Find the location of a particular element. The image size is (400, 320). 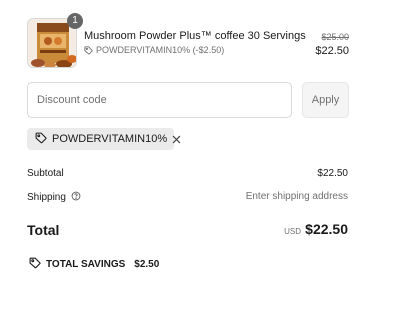

quantity-badge: 1 is located at coordinates (75, 21).